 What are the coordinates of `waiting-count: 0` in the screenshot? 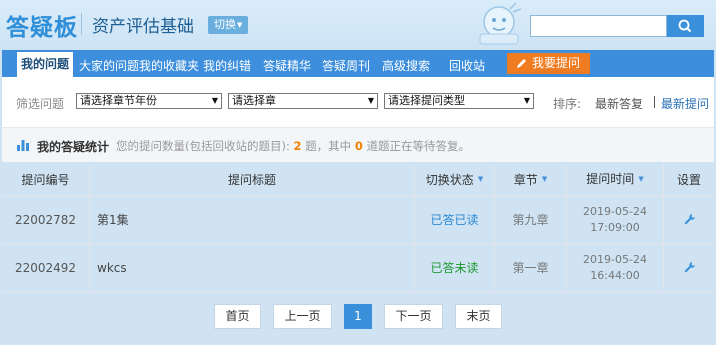 It's located at (358, 146).